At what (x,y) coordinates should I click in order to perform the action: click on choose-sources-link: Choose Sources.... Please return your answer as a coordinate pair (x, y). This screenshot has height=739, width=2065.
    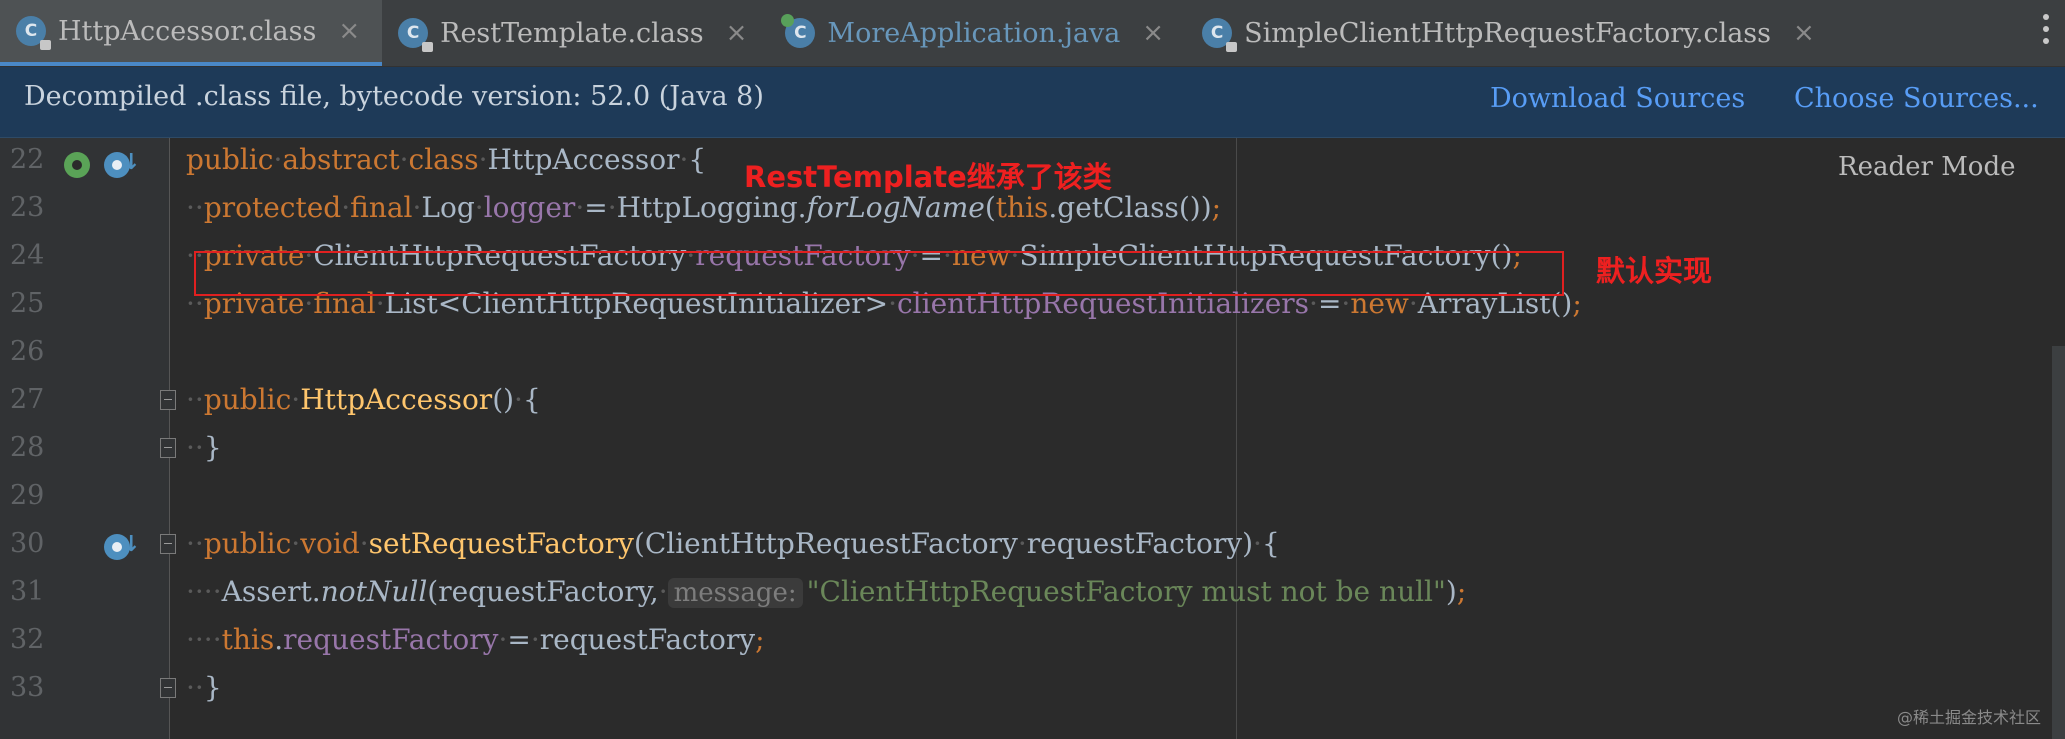
    Looking at the image, I should click on (1916, 98).